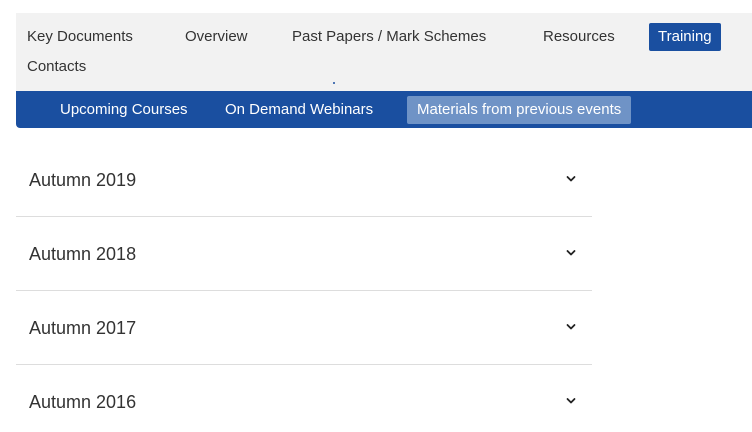  I want to click on nav-item-past-papers: Past Papers / Mark Schemes, so click(389, 37).